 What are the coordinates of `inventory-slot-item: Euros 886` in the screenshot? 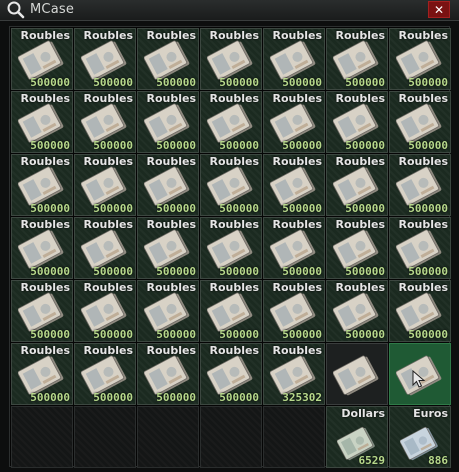 It's located at (420, 437).